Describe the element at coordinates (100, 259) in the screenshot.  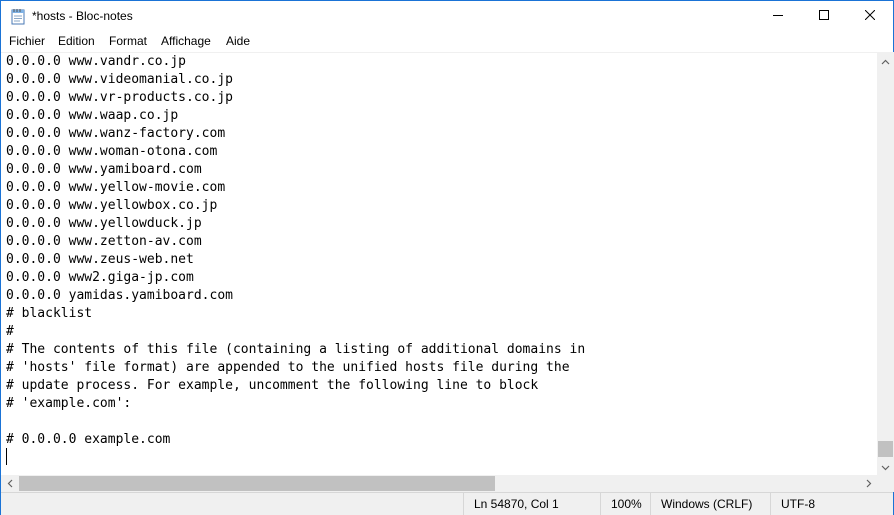
I see `text-line: 0.0.0.0 www.zeus-web.net` at that location.